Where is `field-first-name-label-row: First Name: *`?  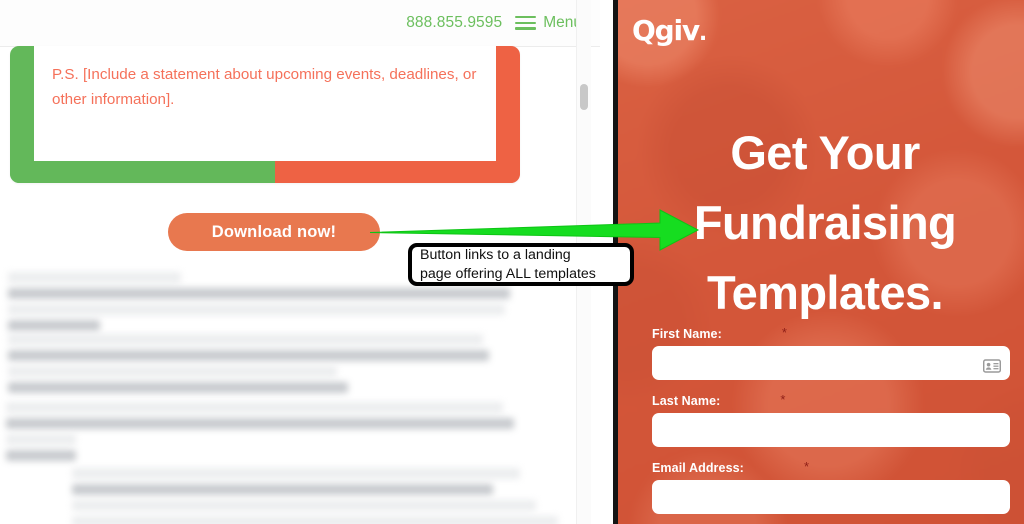 field-first-name-label-row: First Name: * is located at coordinates (831, 333).